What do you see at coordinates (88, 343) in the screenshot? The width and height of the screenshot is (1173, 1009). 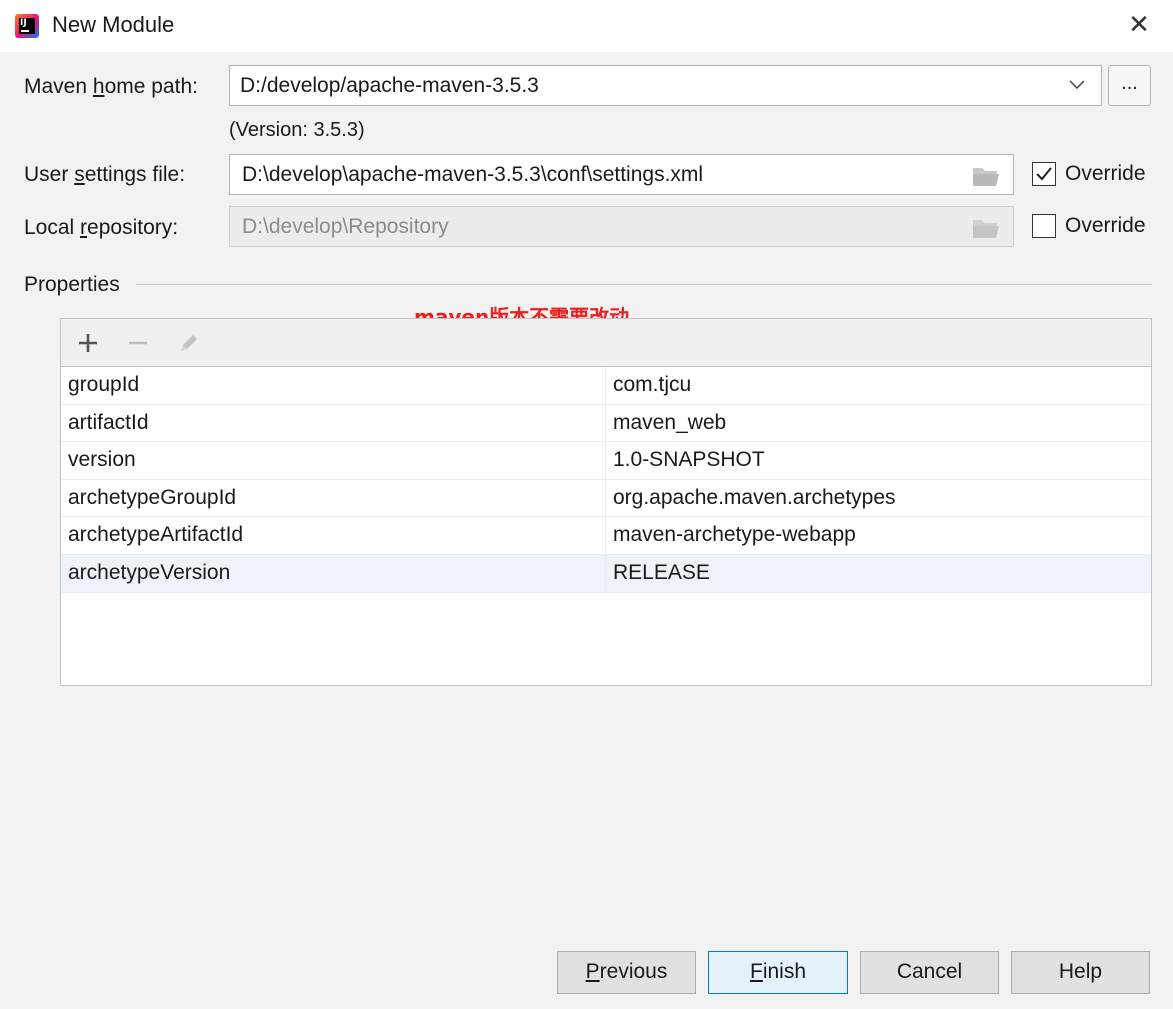 I see `plus-icon` at bounding box center [88, 343].